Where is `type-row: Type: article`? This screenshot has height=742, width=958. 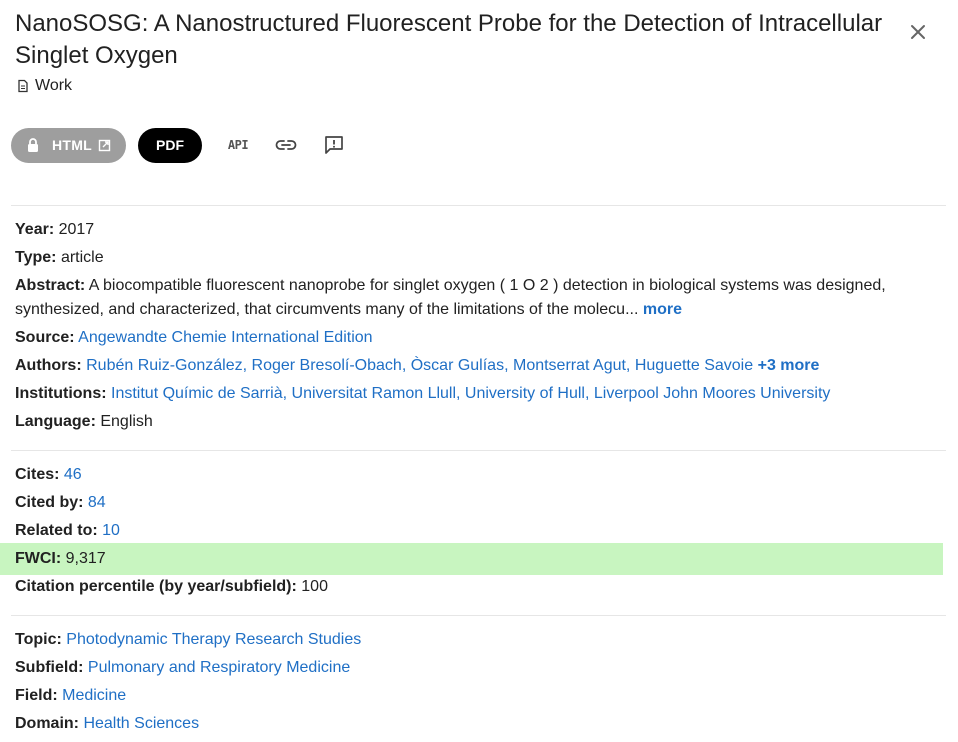
type-row: Type: article is located at coordinates (59, 258).